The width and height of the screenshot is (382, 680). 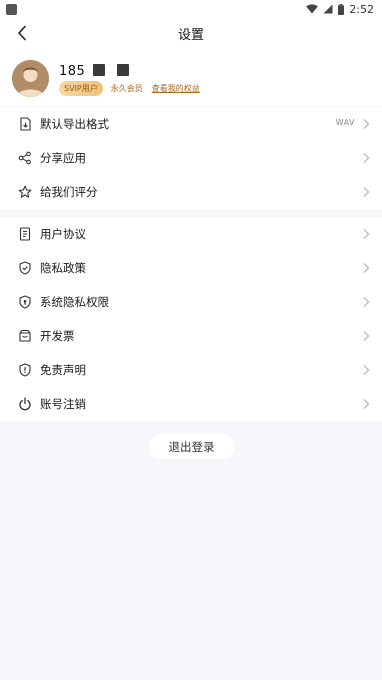 I want to click on phone-number: 185, so click(x=72, y=71).